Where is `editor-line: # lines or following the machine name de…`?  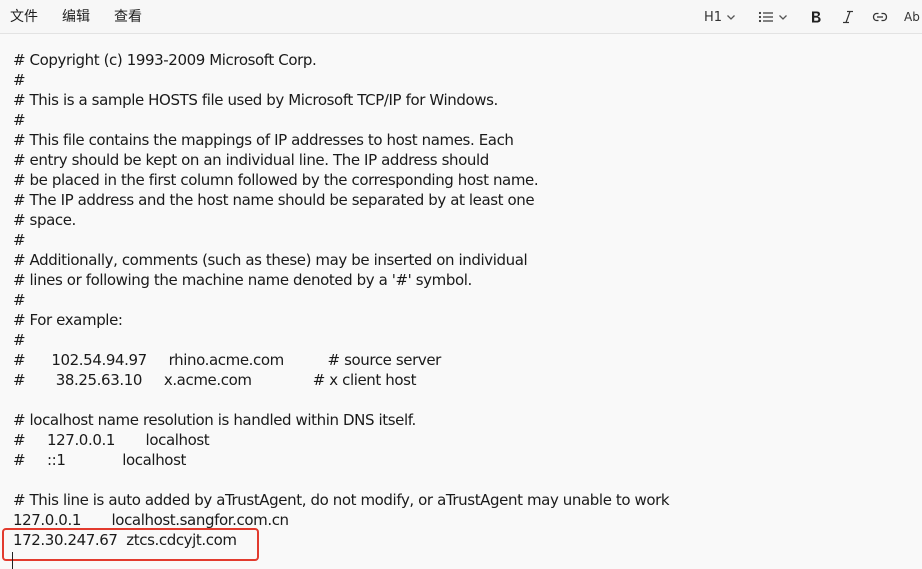
editor-line: # lines or following the machine name de… is located at coordinates (242, 280).